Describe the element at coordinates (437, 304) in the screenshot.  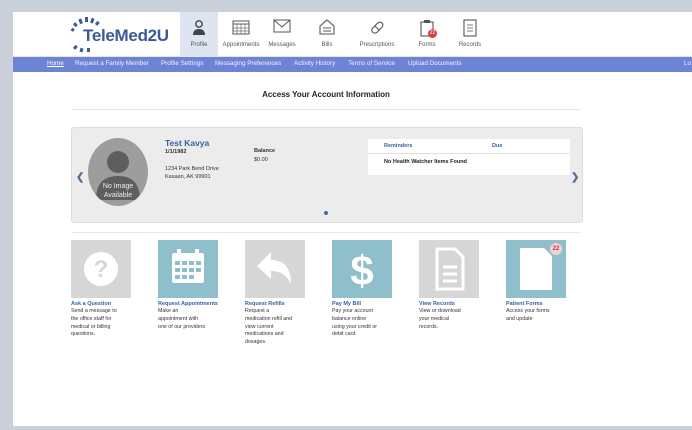
I see `tile-view-records-title: View Records` at that location.